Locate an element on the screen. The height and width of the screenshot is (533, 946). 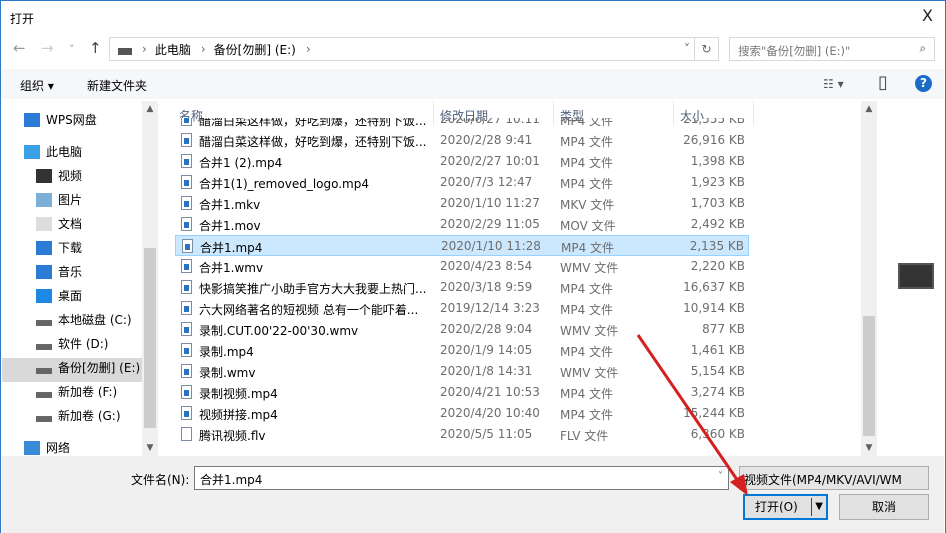
view-options-button: ☷ ▾ is located at coordinates (833, 84).